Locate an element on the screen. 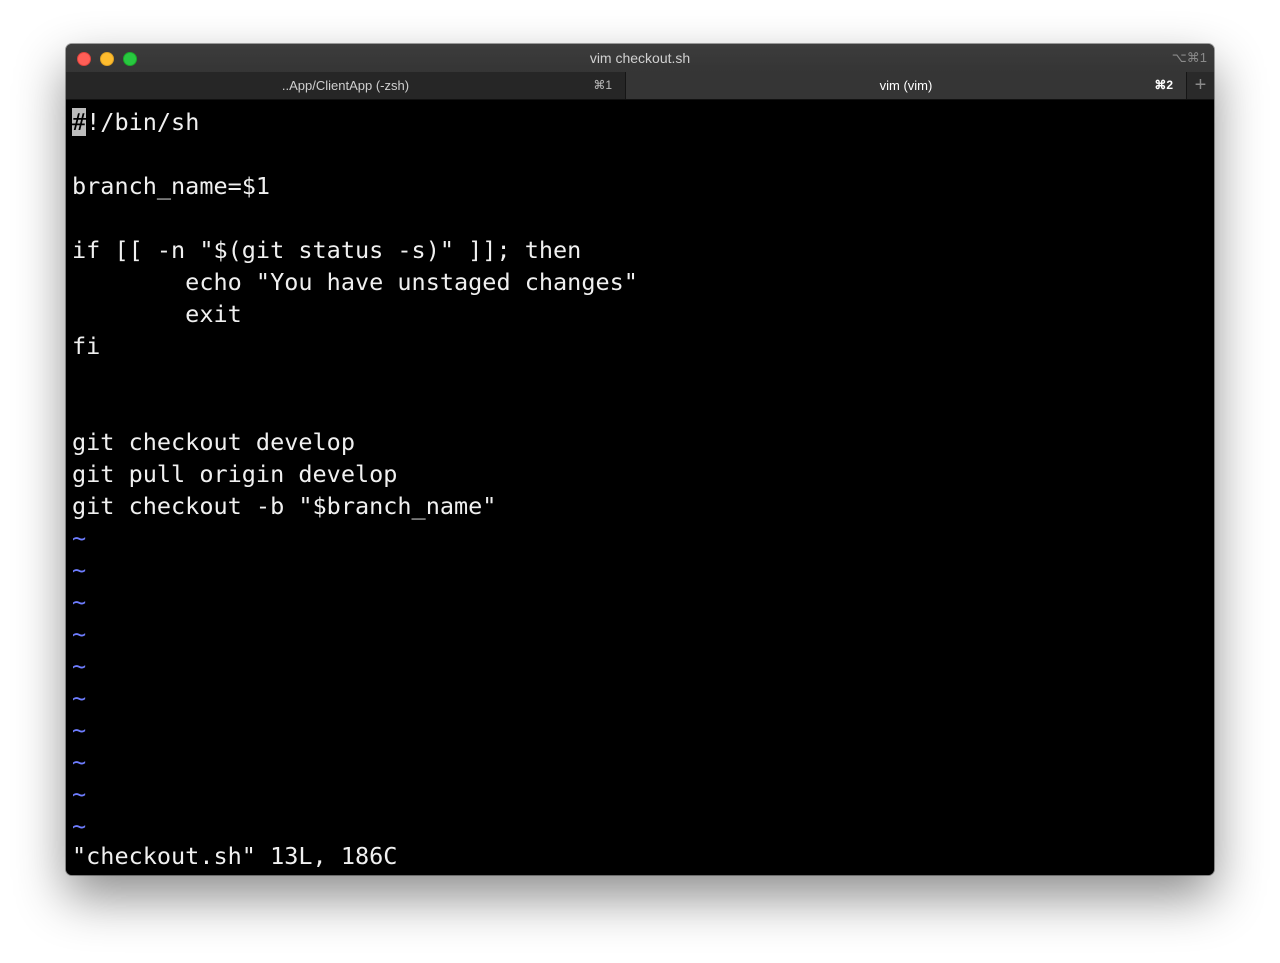 The height and width of the screenshot is (963, 1280). tab-vim: vim (vim) ⌘2 is located at coordinates (906, 85).